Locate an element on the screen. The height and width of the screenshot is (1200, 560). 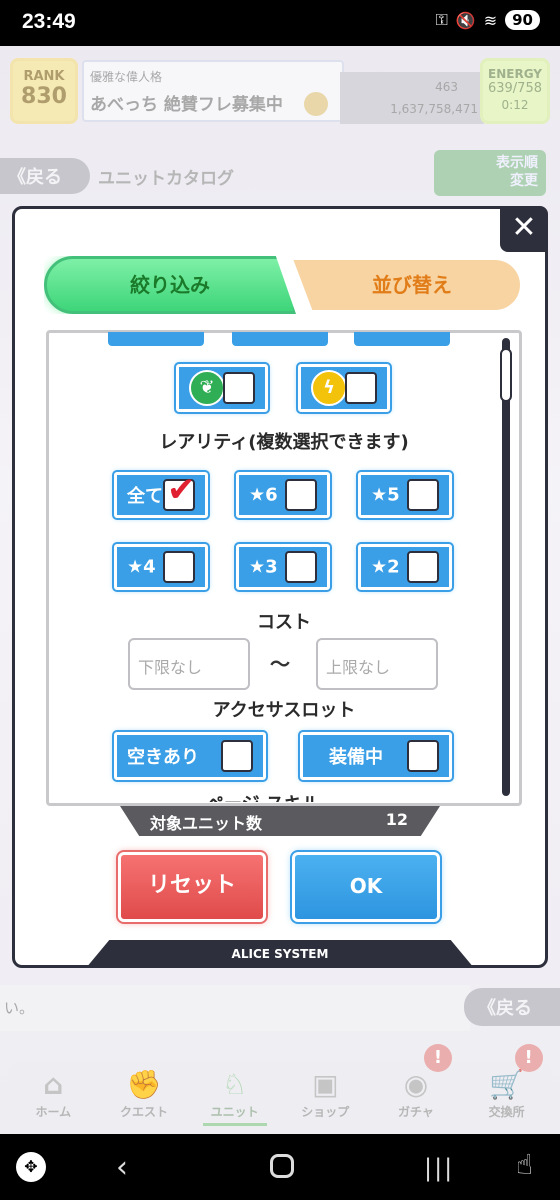
gamepad-icon: ✥ is located at coordinates (31, 1167).